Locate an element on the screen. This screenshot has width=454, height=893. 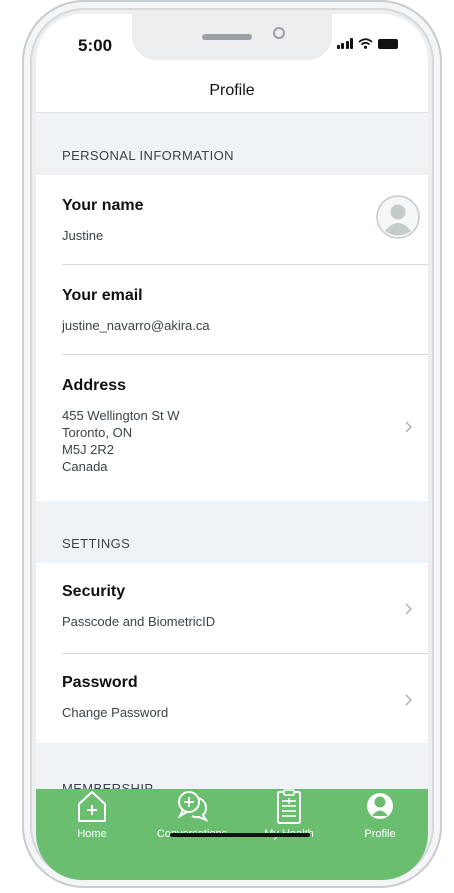
tab-my-health: My Health is located at coordinates (289, 818).